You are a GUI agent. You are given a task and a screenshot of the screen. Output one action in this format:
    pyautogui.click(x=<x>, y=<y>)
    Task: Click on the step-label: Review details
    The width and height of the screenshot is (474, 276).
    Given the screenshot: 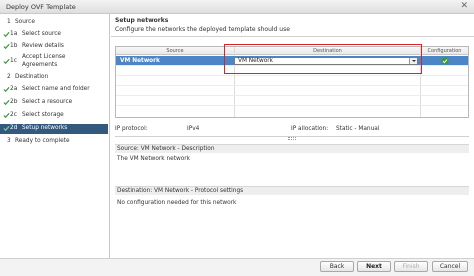 What is the action you would take?
    pyautogui.click(x=43, y=46)
    